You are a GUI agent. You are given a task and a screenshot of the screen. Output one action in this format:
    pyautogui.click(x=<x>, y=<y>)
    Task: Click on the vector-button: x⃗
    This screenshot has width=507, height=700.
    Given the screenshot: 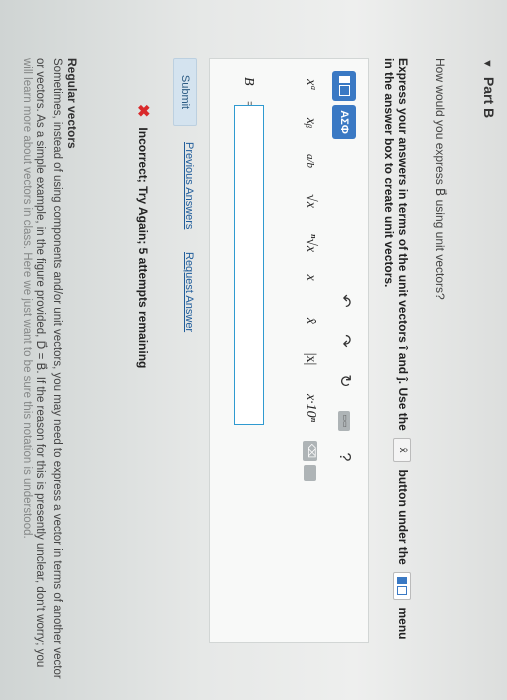 What is the action you would take?
    pyautogui.click(x=310, y=283)
    